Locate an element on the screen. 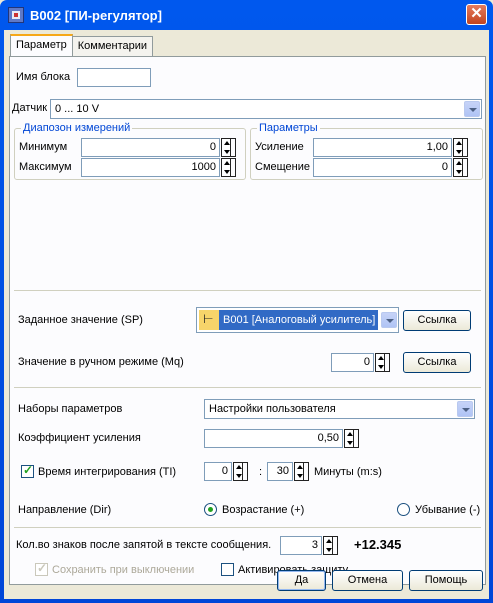 This screenshot has height=603, width=493. min-spinner is located at coordinates (226, 147).